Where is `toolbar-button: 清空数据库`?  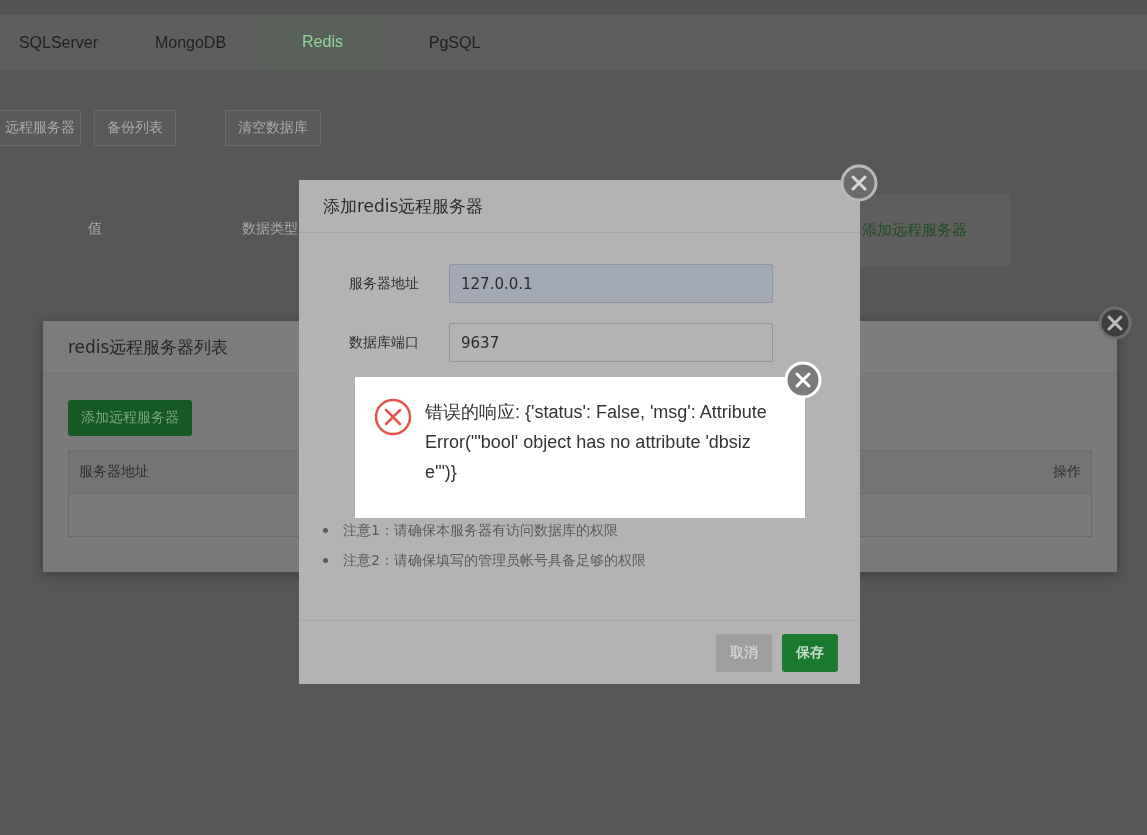 toolbar-button: 清空数据库 is located at coordinates (273, 128).